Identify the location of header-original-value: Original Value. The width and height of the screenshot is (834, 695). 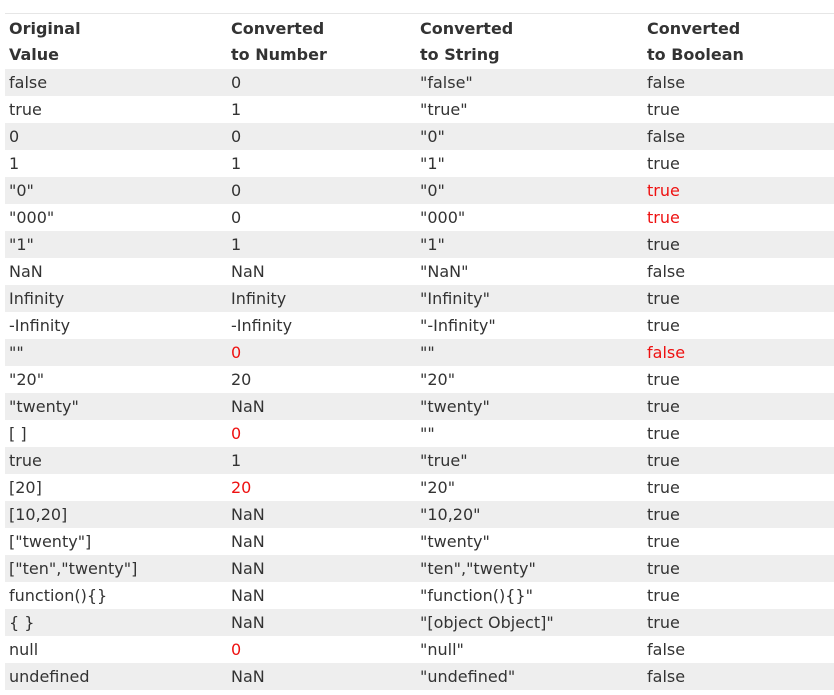
(116, 41).